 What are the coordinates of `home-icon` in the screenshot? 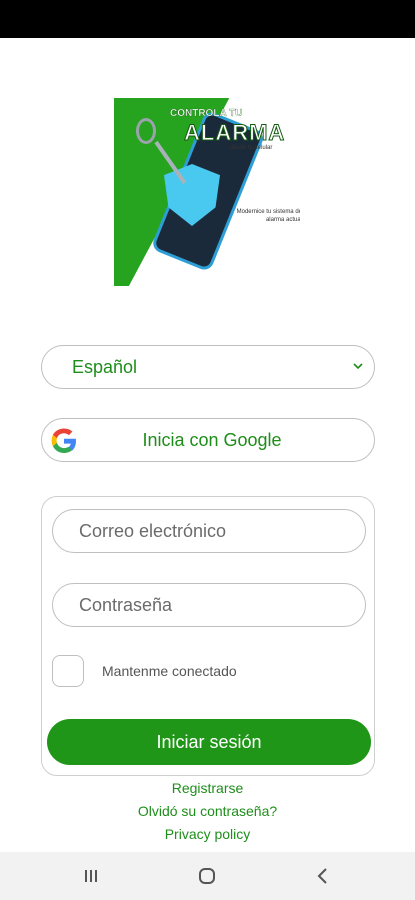 It's located at (207, 876).